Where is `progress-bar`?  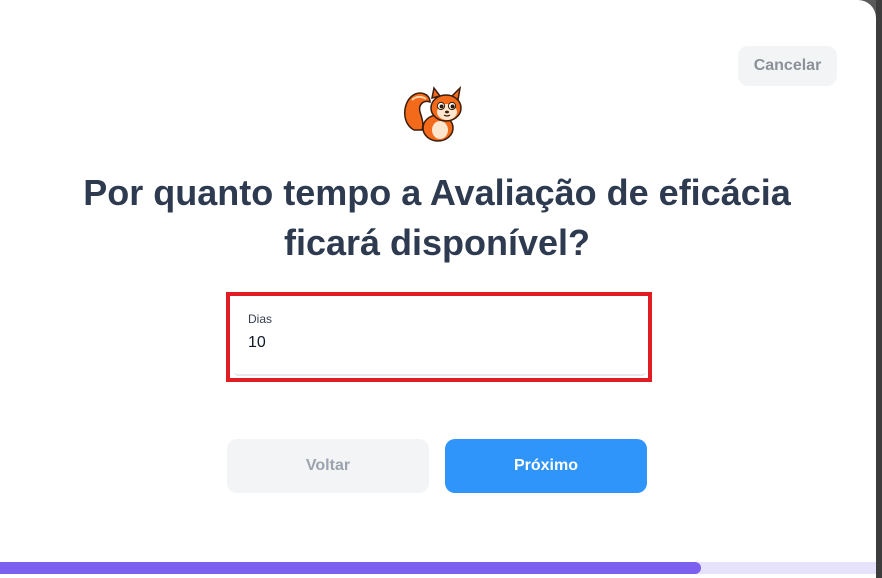 progress-bar is located at coordinates (438, 568).